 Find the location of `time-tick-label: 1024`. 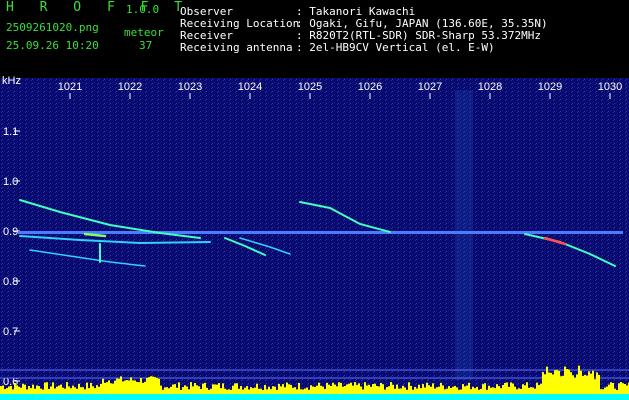

time-tick-label: 1024 is located at coordinates (250, 87).